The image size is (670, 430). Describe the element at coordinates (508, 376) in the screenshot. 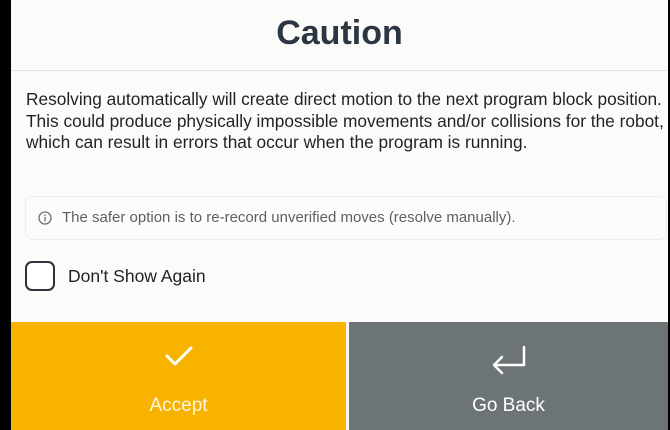

I see `go-back-button: Go Back` at that location.